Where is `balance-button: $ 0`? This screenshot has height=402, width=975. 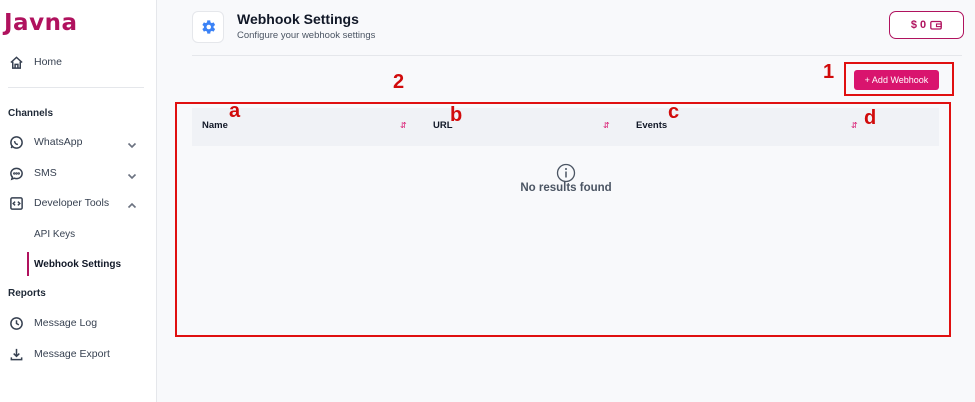 balance-button: $ 0 is located at coordinates (926, 25).